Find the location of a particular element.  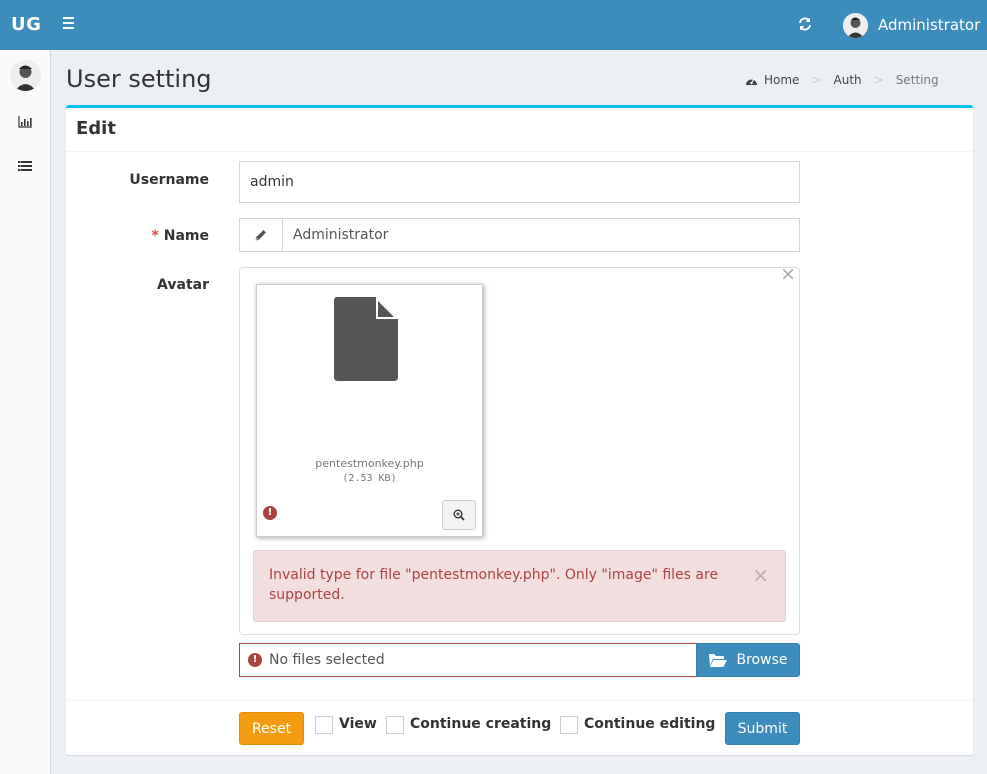

sidebar is located at coordinates (25, 412).